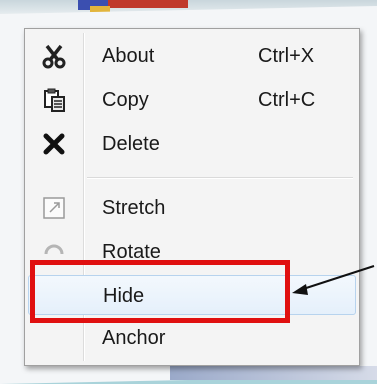  Describe the element at coordinates (54, 100) in the screenshot. I see `copy-clipboard-icon` at that location.